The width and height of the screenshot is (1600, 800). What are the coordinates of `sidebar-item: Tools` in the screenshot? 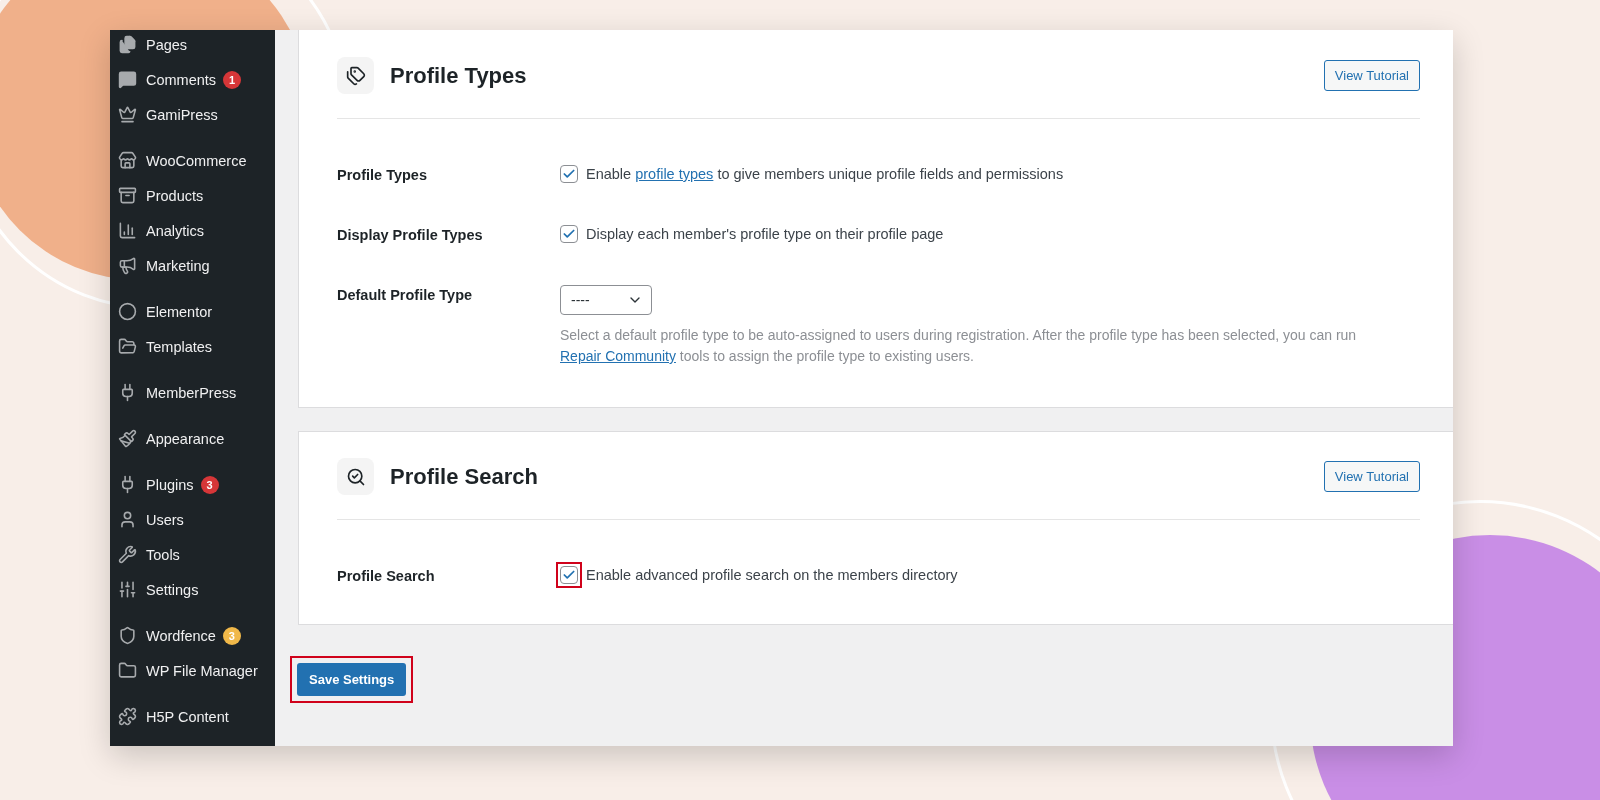 It's located at (192, 554).